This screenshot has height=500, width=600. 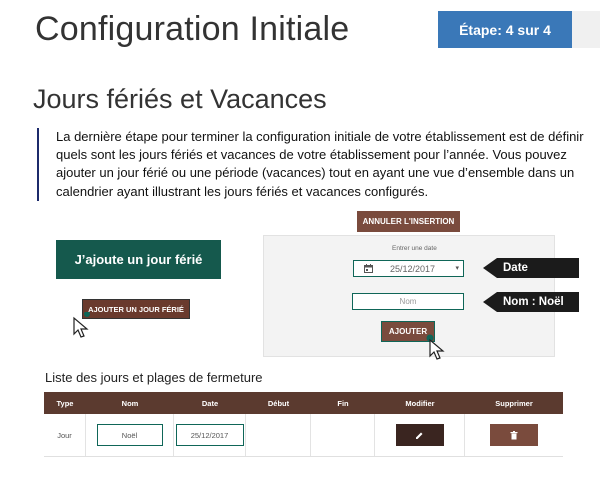 What do you see at coordinates (457, 268) in the screenshot?
I see `caret-down-icon: ▾` at bounding box center [457, 268].